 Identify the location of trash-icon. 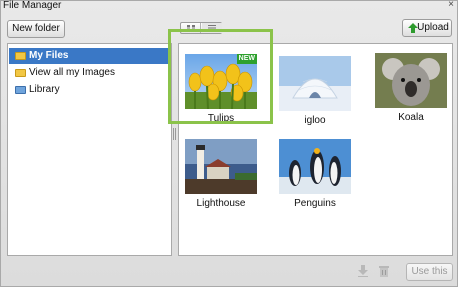
(384, 271).